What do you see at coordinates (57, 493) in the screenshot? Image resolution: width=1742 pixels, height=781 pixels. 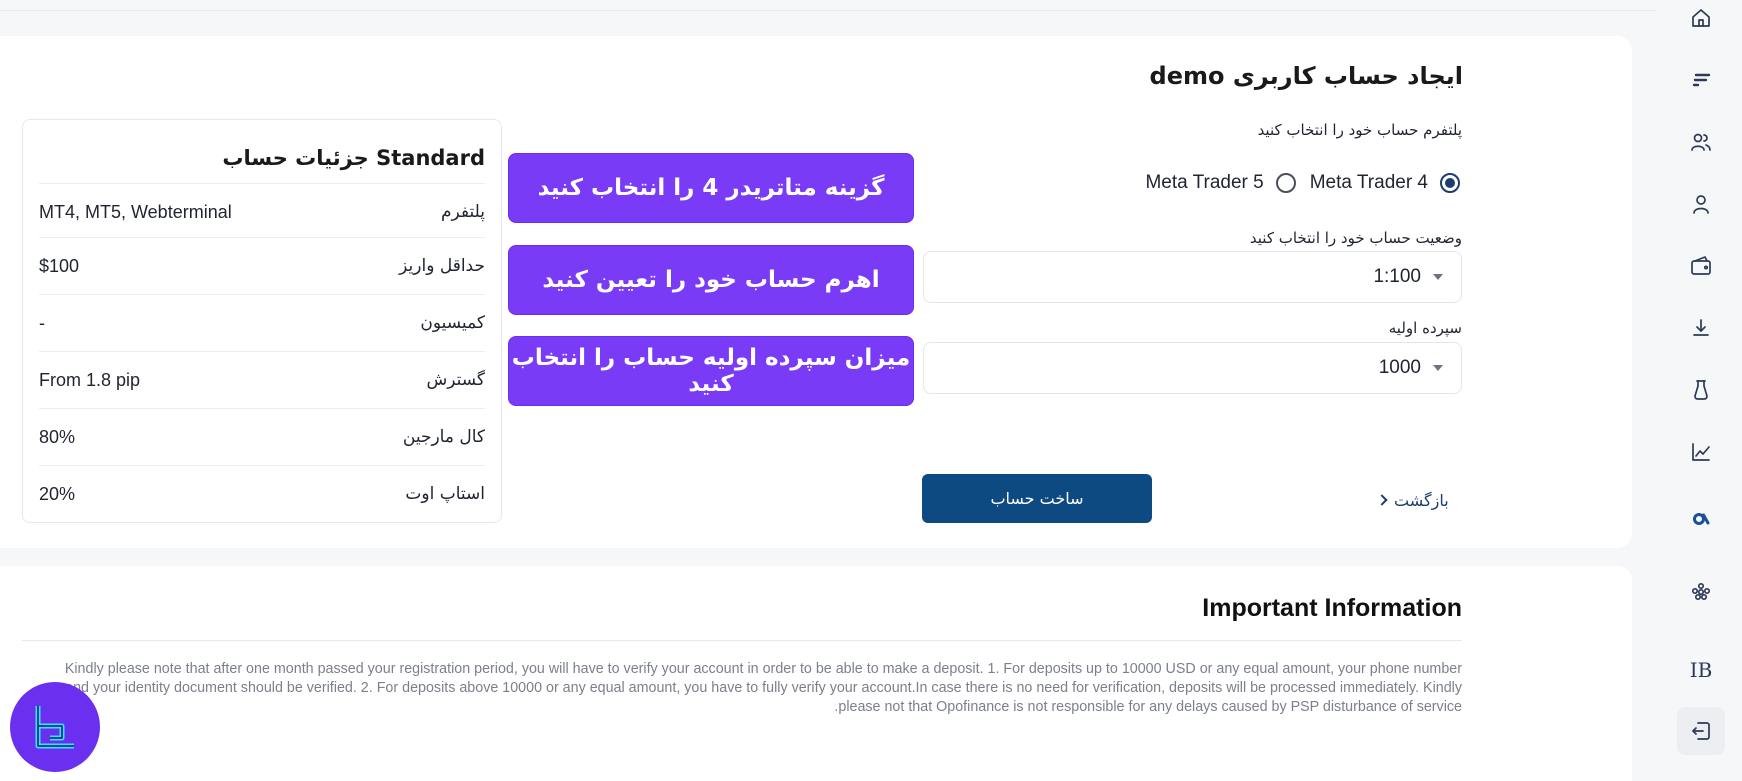 I see `details-value: 20%` at bounding box center [57, 493].